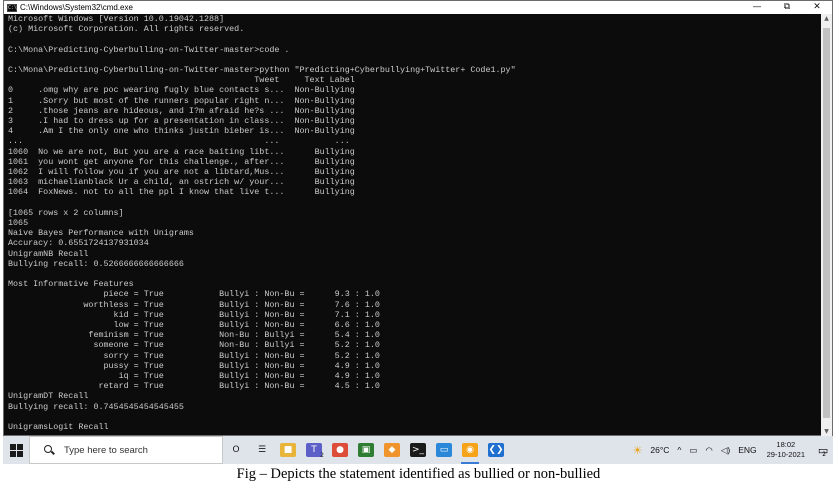  What do you see at coordinates (106, 450) in the screenshot?
I see `search-placeholder: Type here to search` at bounding box center [106, 450].